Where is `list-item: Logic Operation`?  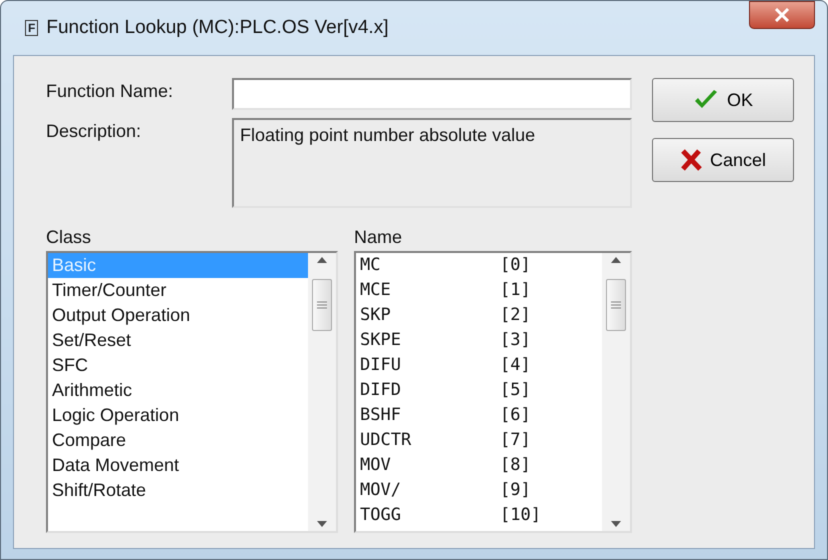 list-item: Logic Operation is located at coordinates (178, 415).